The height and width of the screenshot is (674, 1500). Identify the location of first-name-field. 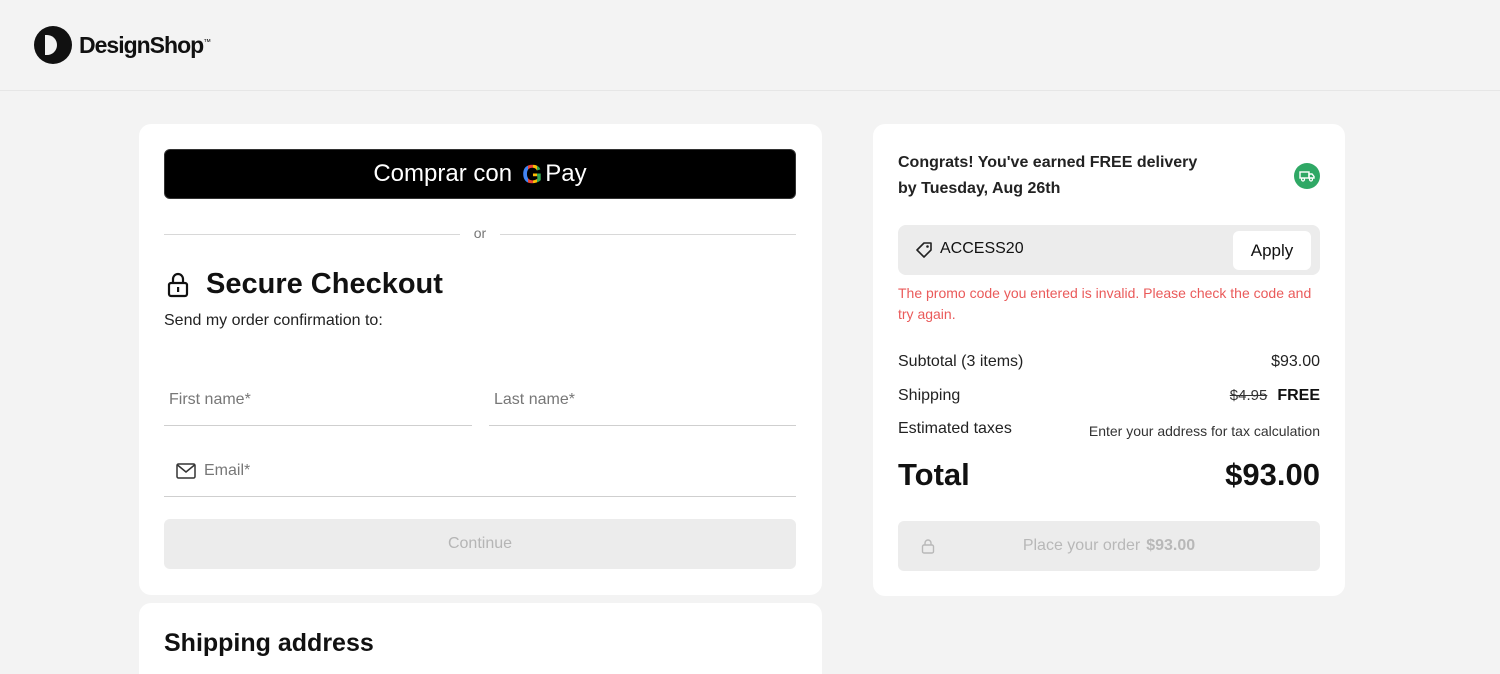
(318, 399).